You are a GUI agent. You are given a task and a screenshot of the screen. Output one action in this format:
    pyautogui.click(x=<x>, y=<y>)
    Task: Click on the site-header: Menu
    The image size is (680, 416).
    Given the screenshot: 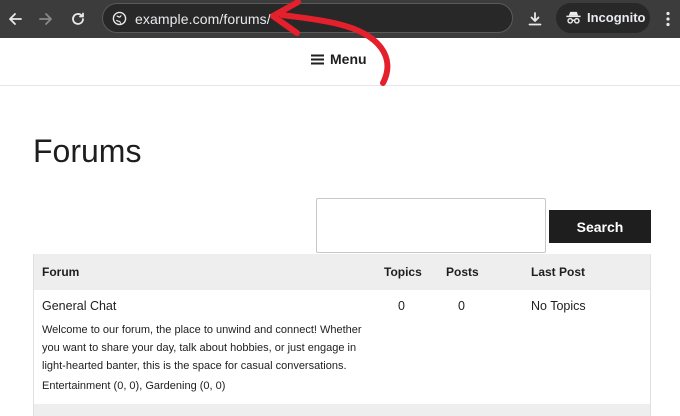 What is the action you would take?
    pyautogui.click(x=340, y=62)
    